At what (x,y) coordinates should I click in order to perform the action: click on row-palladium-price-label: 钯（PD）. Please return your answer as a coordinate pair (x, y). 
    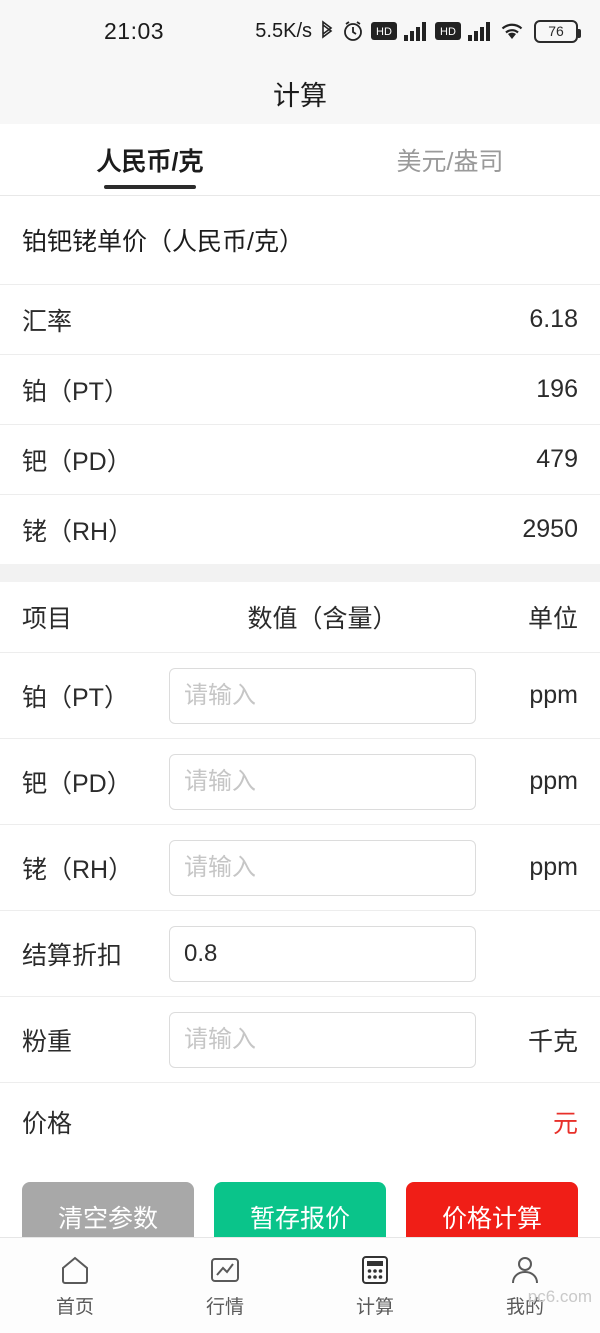
    Looking at the image, I should click on (77, 461).